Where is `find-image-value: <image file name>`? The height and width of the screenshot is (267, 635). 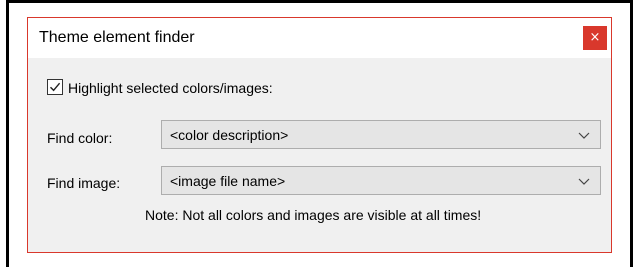 find-image-value: <image file name> is located at coordinates (228, 181).